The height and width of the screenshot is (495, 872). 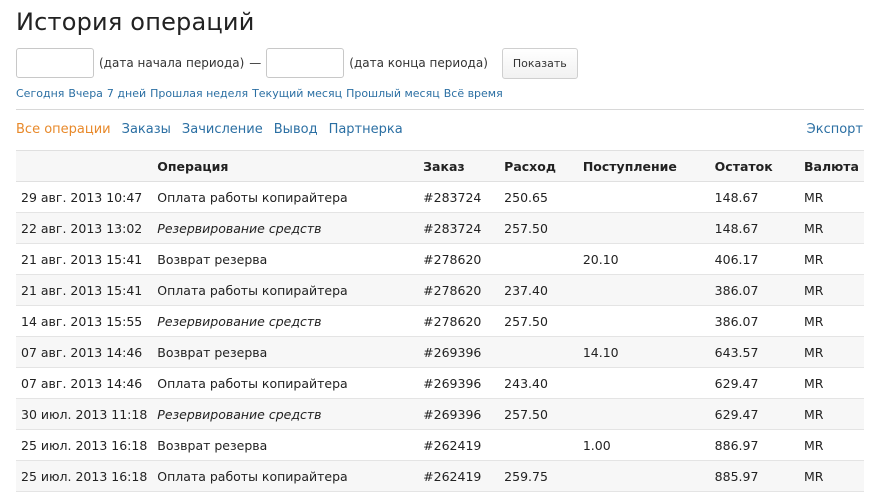 I want to click on column-header-expense: Расход, so click(x=538, y=166).